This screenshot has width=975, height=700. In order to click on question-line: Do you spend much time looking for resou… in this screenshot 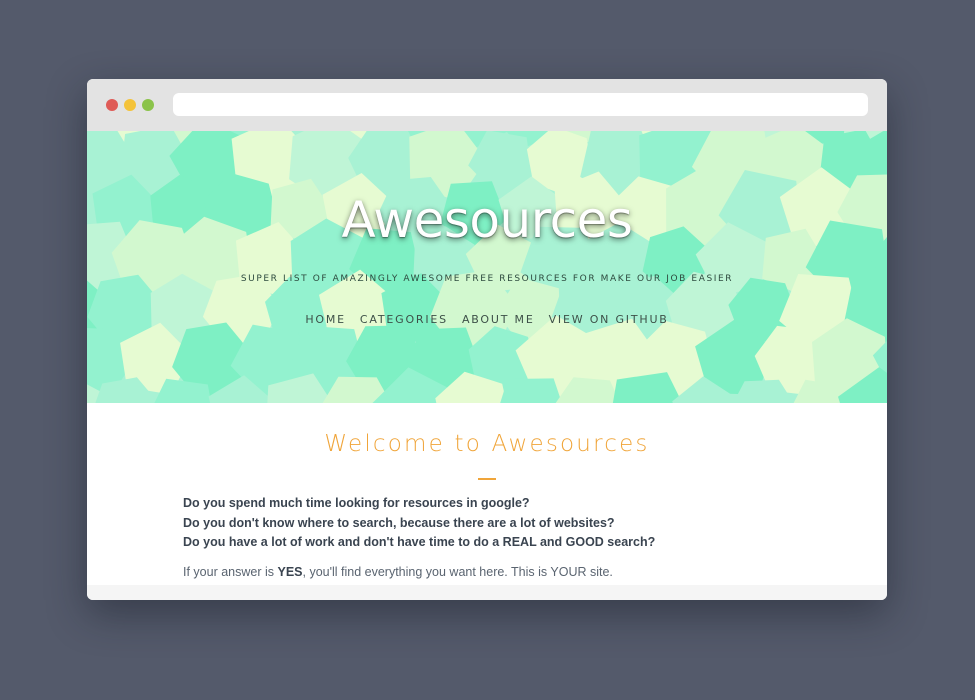, I will do `click(356, 503)`.